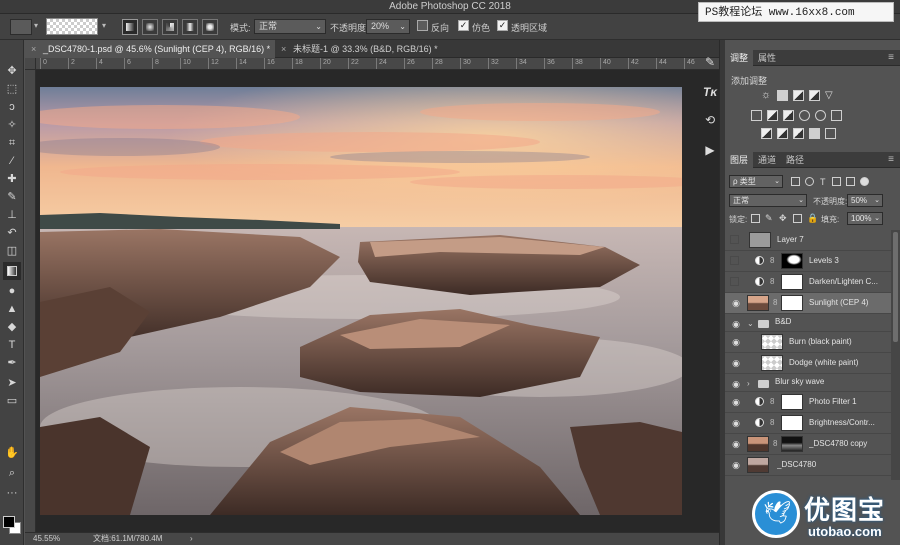 The image size is (900, 545). I want to click on hand-tool-icon: ✋, so click(12, 453).